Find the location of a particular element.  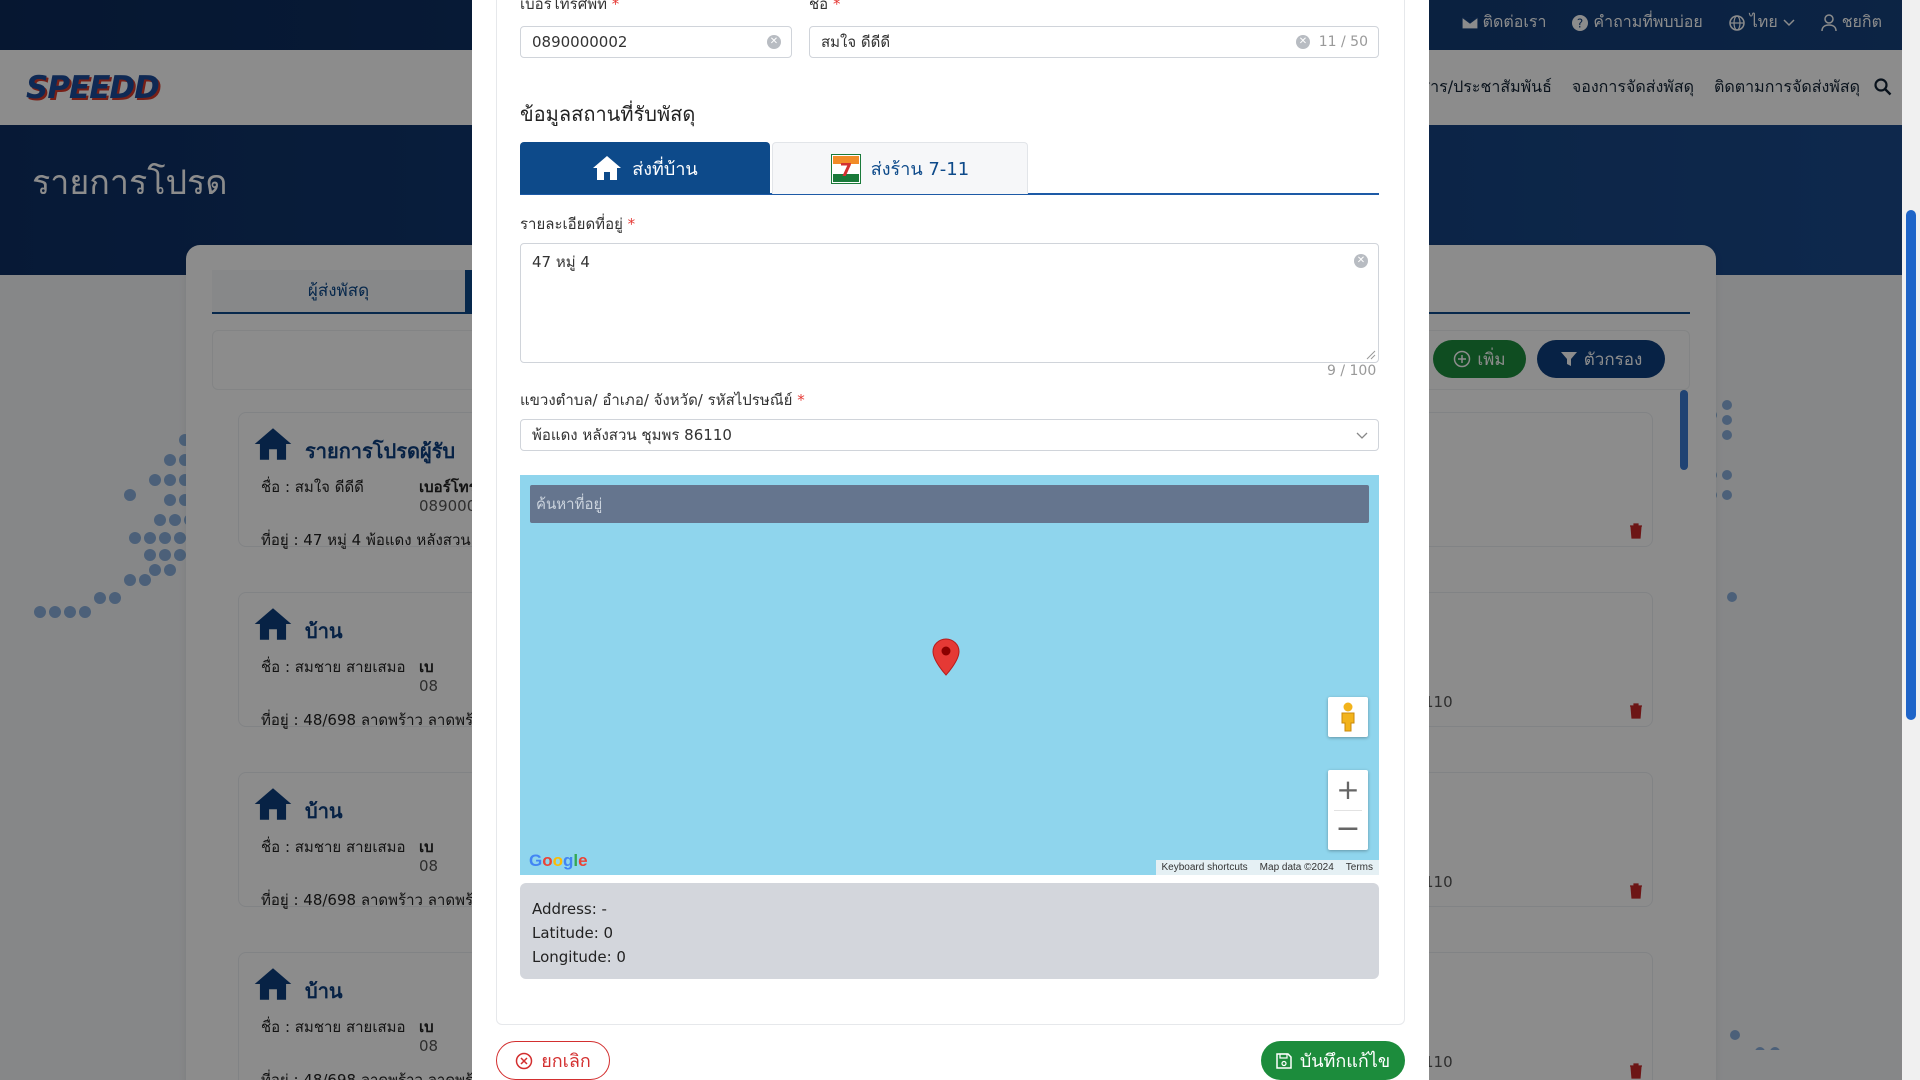

save-button-label: บันทึกแก้ไข is located at coordinates (1345, 1061).